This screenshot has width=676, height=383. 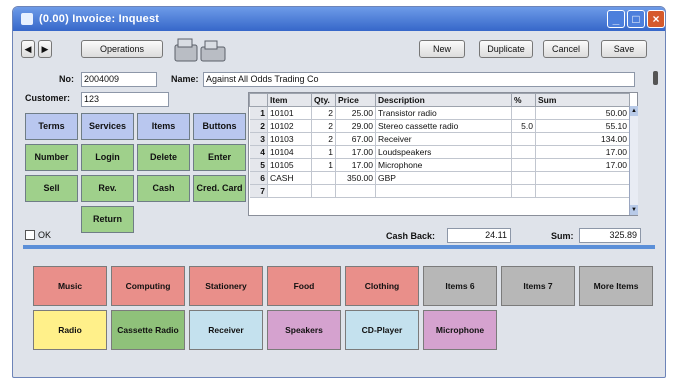 I want to click on grid-header-price: Price, so click(x=355, y=100).